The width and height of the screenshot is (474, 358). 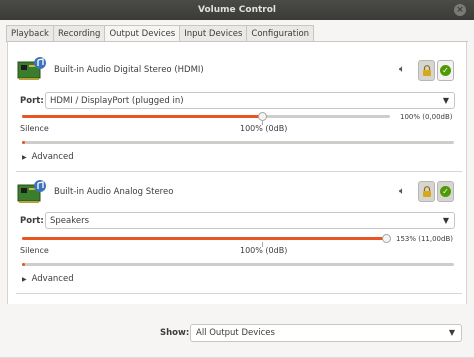 I want to click on device-name: Built-in Audio Digital Stereo (HDMI), so click(x=129, y=70).